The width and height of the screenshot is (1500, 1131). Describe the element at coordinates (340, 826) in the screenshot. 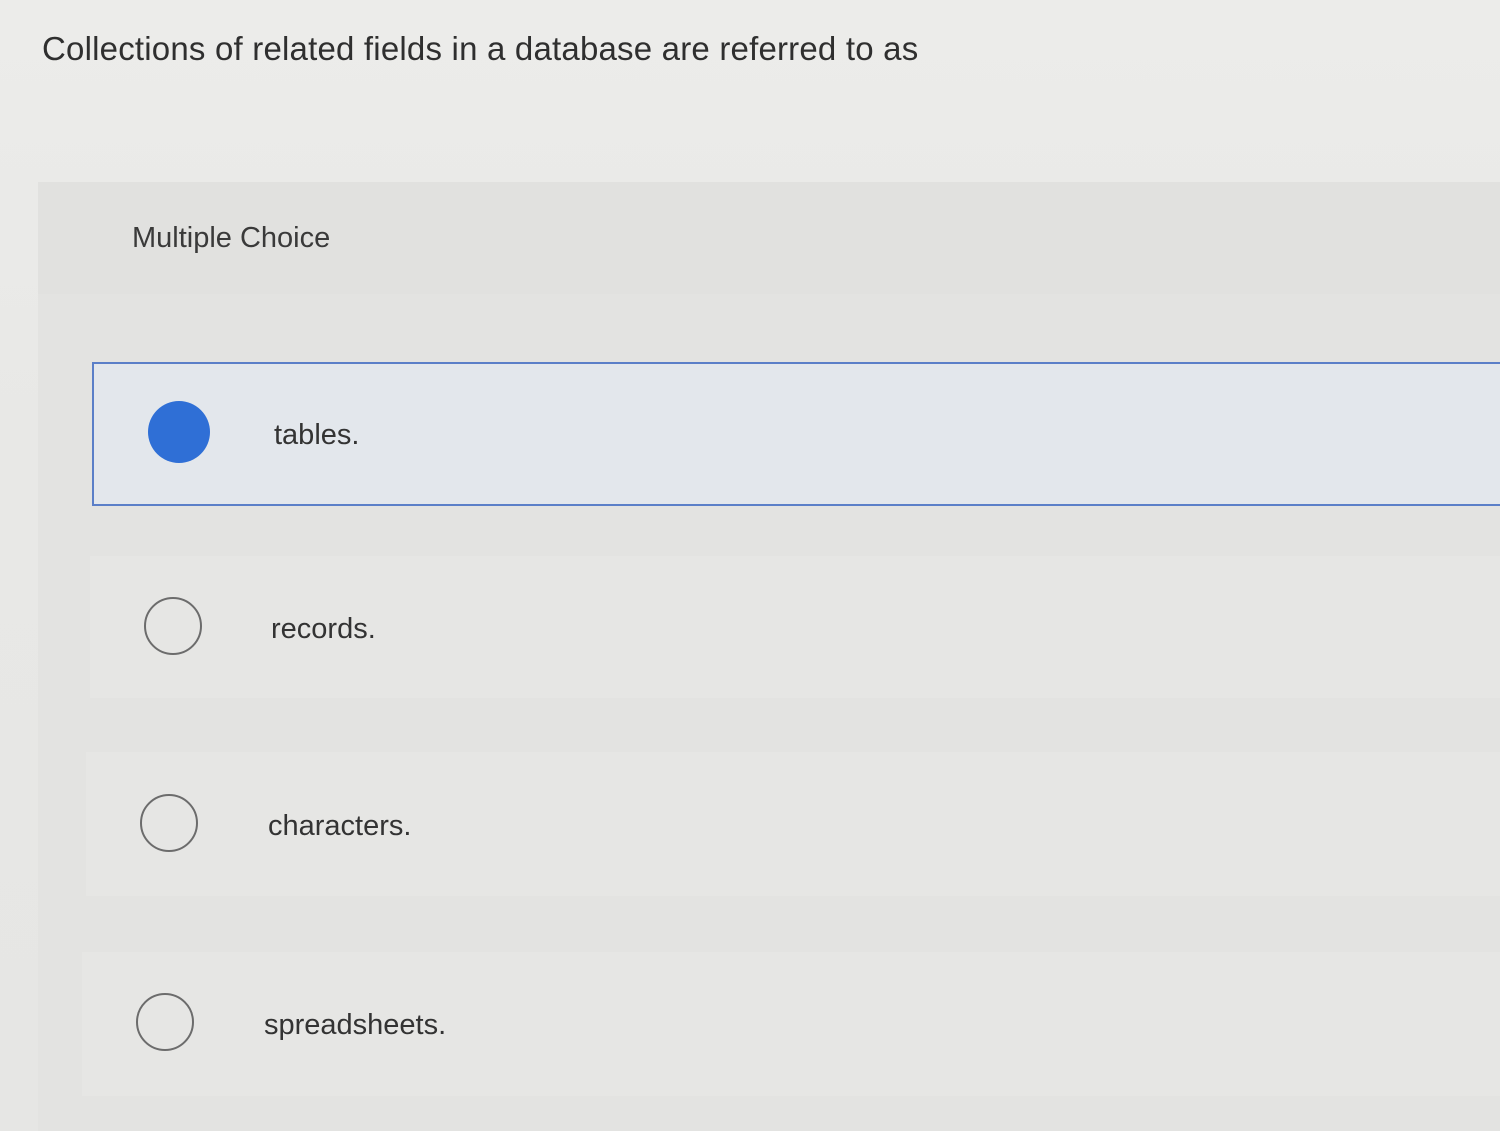

I see `answer-option-label: characters.` at that location.